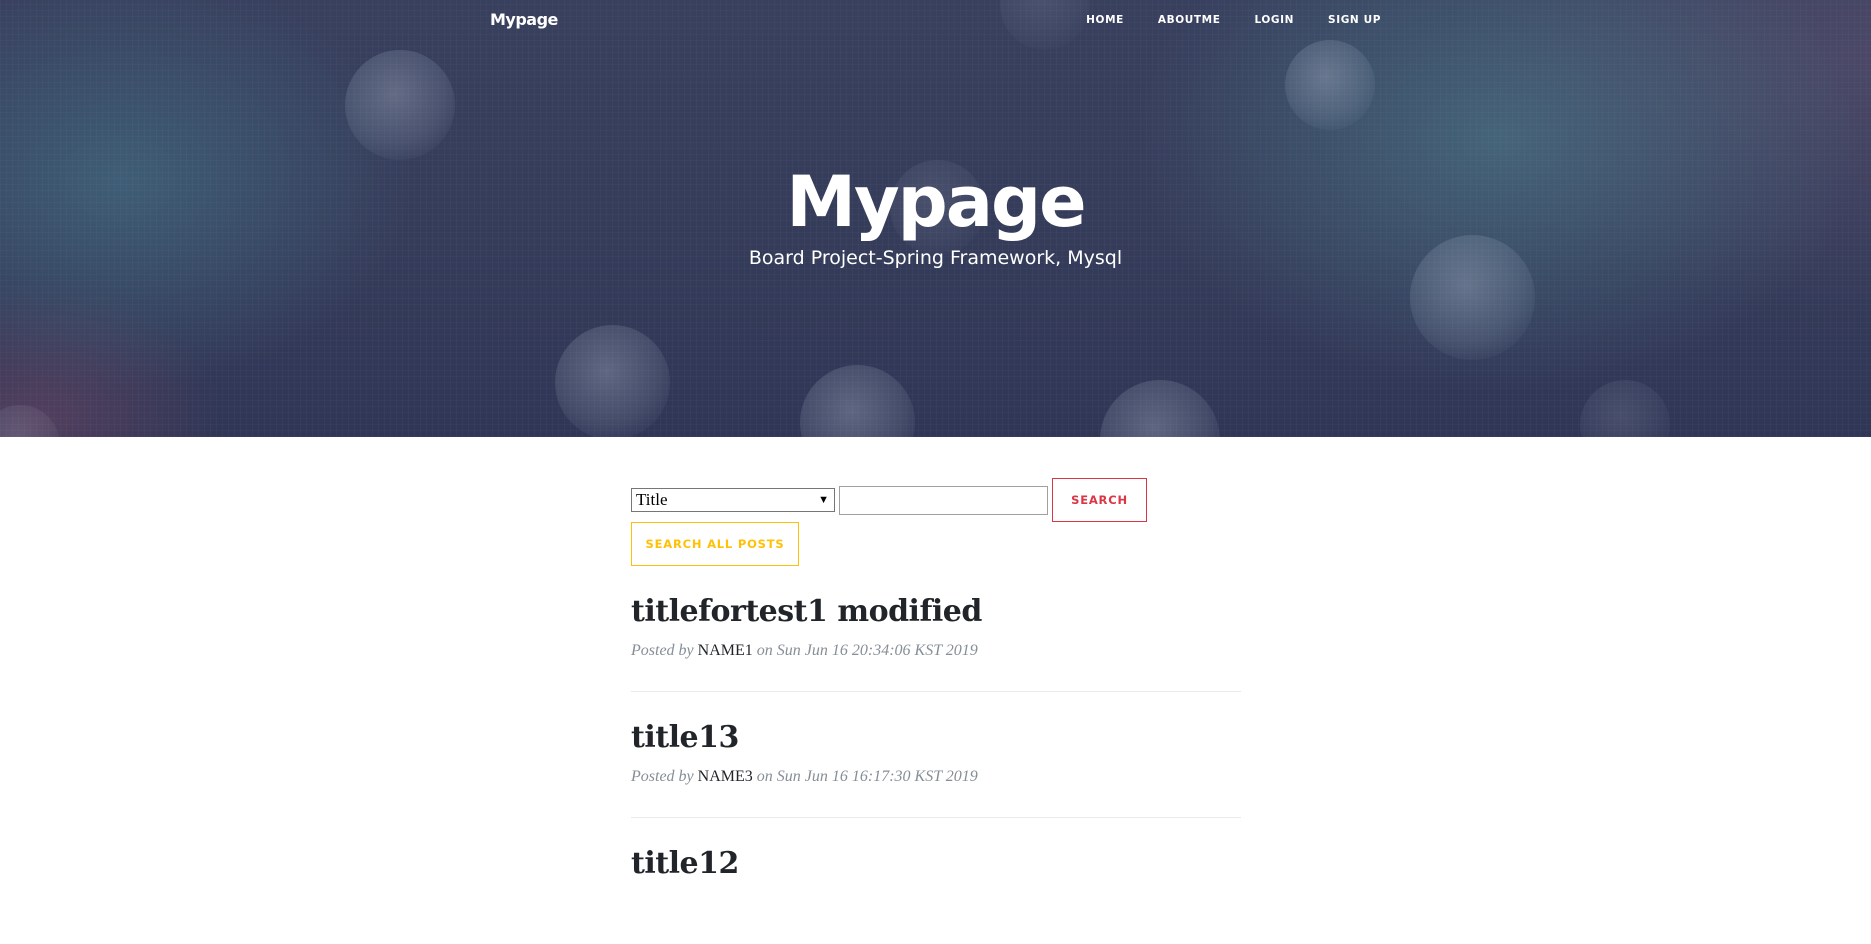 The image size is (1871, 944). What do you see at coordinates (1346, 20) in the screenshot?
I see `nav-item-signup: SIGN UP` at bounding box center [1346, 20].